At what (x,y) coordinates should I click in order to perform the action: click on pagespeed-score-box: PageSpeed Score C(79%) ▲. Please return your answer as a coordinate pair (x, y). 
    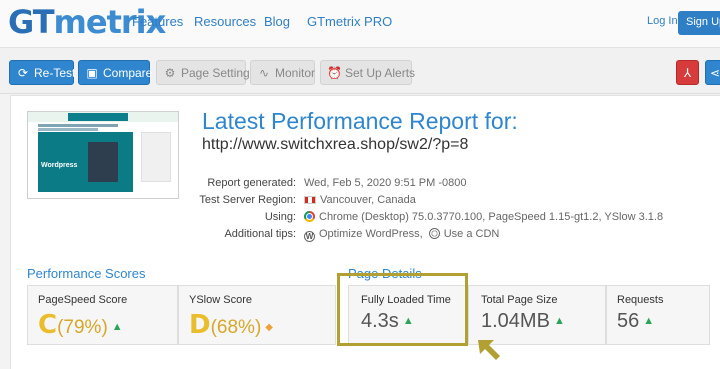
    Looking at the image, I should click on (102, 315).